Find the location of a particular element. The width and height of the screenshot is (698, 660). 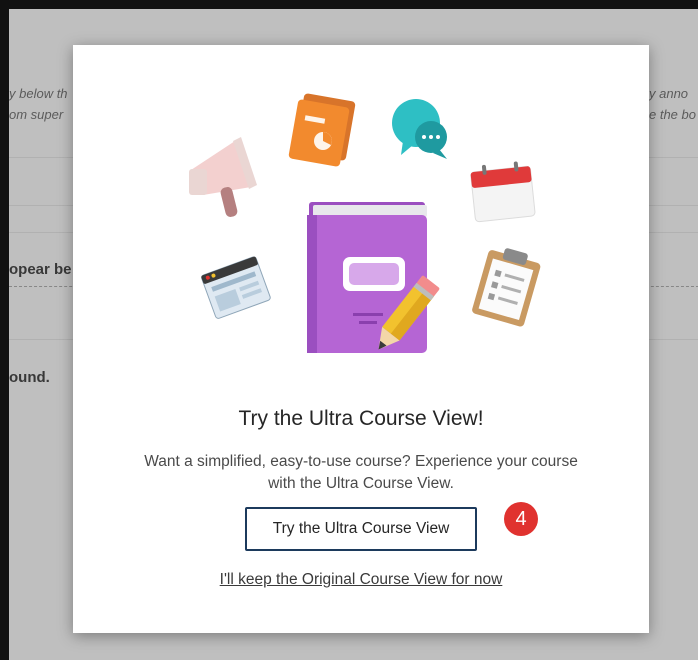

clipboard-icon is located at coordinates (506, 287).